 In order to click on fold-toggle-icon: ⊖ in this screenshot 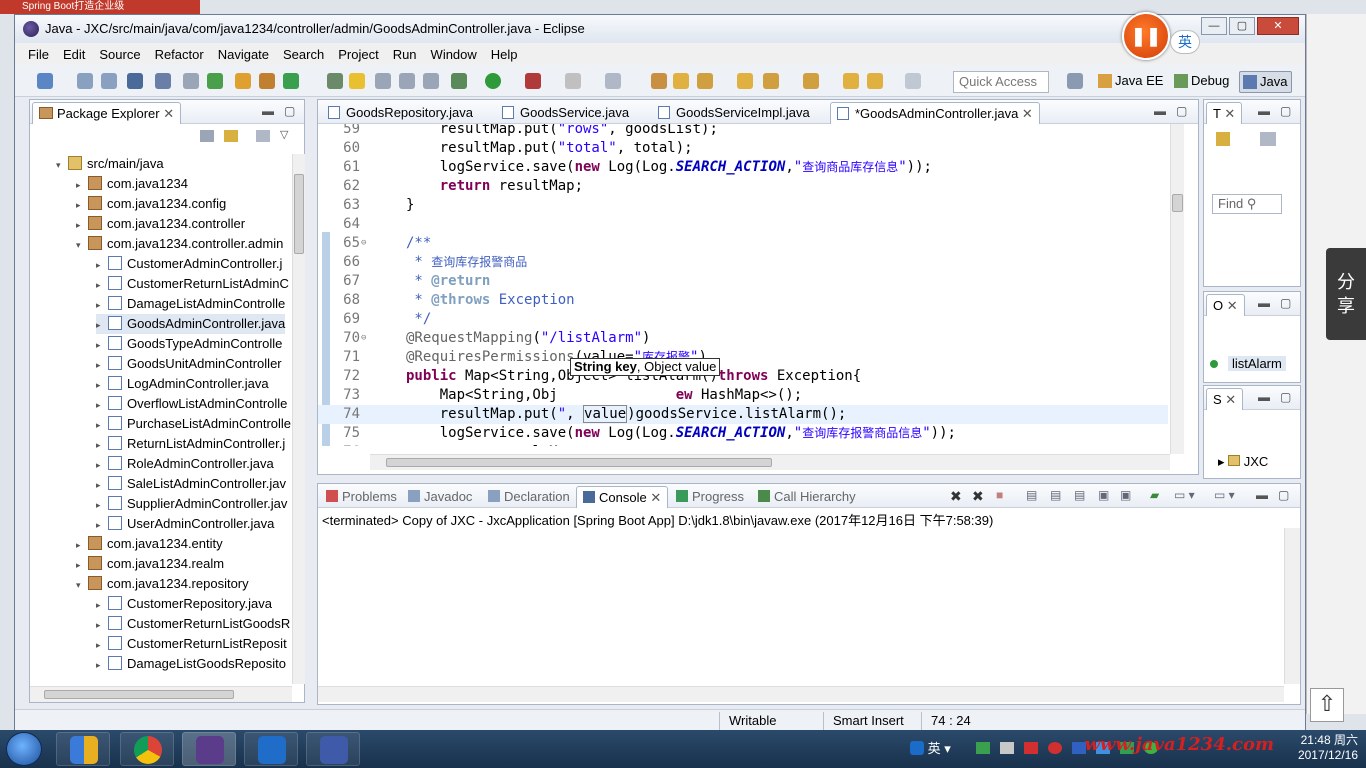, I will do `click(363, 243)`.